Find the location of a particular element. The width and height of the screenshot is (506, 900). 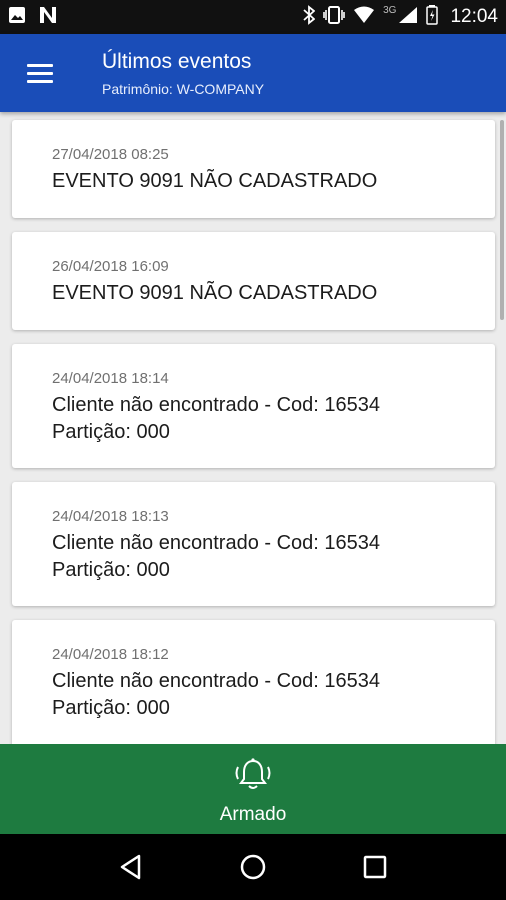

recents-icon is located at coordinates (375, 867).